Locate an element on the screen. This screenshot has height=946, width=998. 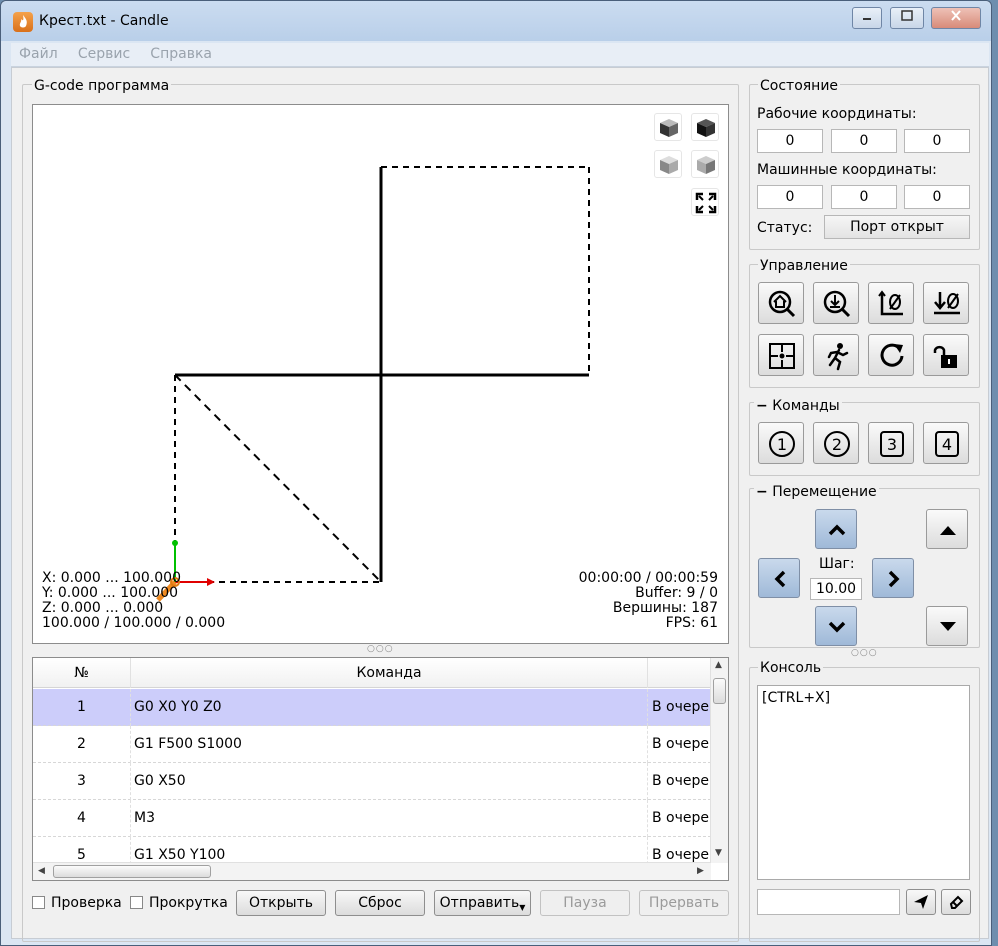
menu-help: Справка is located at coordinates (181, 54).